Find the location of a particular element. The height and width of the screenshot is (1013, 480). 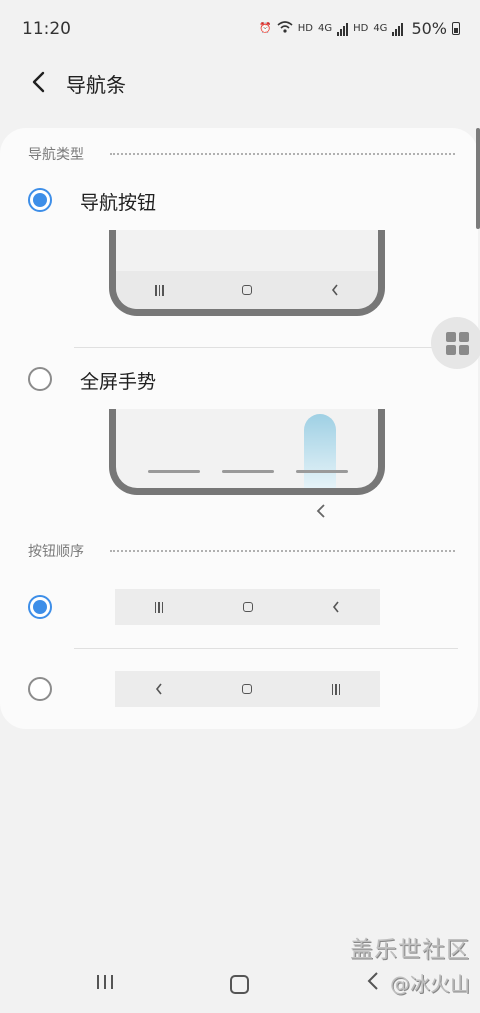

section-header-nav-type: 导航类型 is located at coordinates (241, 154).